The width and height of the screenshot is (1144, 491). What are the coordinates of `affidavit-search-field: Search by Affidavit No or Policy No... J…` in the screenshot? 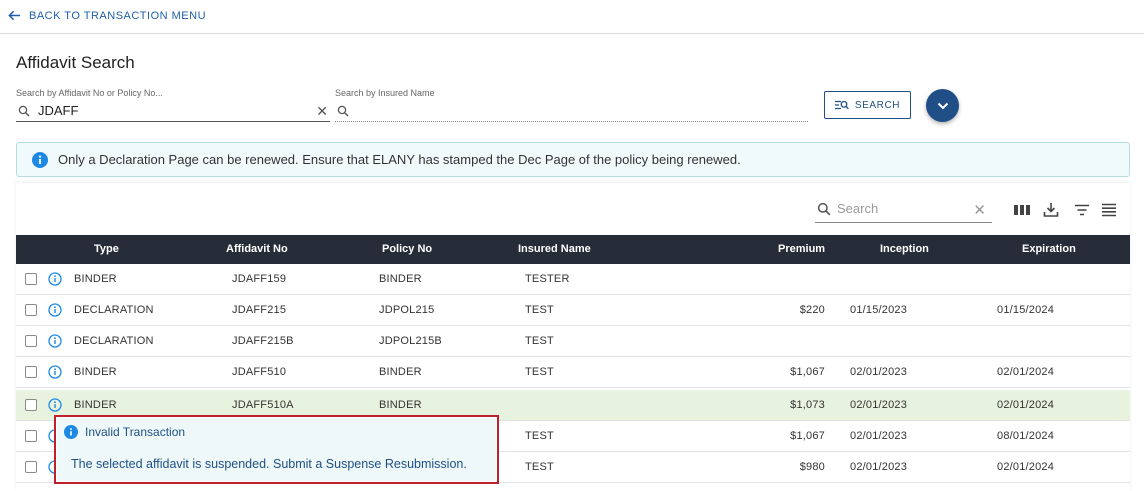 It's located at (173, 105).